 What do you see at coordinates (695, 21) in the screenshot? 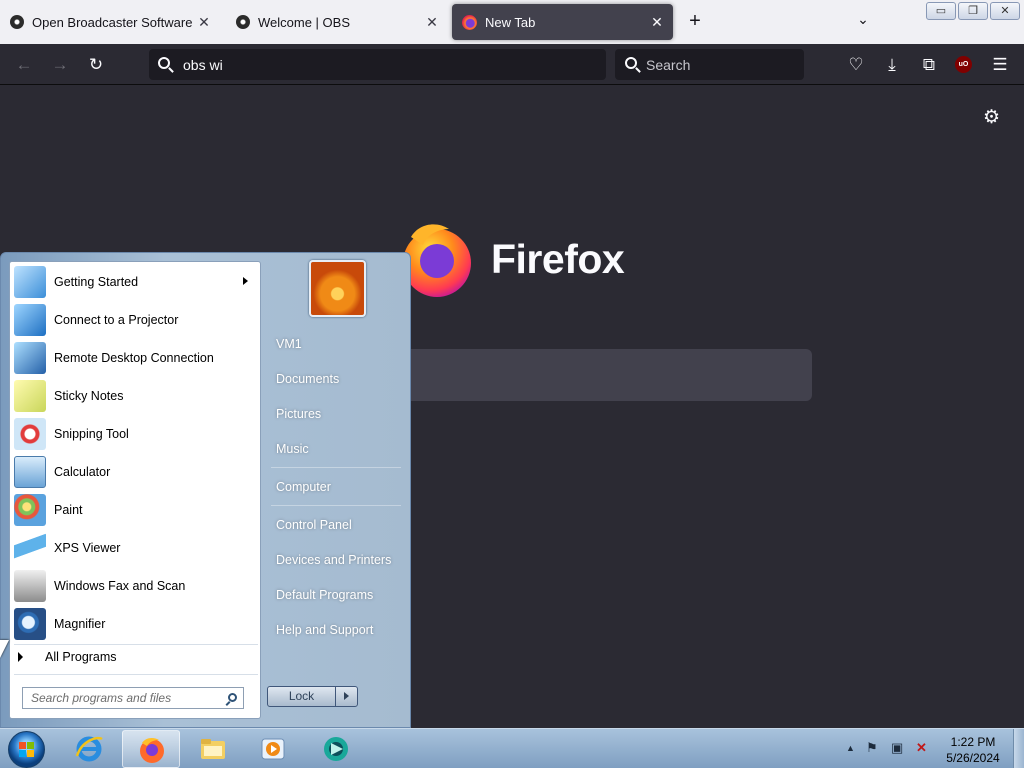
I see `new-tab-button: +` at bounding box center [695, 21].